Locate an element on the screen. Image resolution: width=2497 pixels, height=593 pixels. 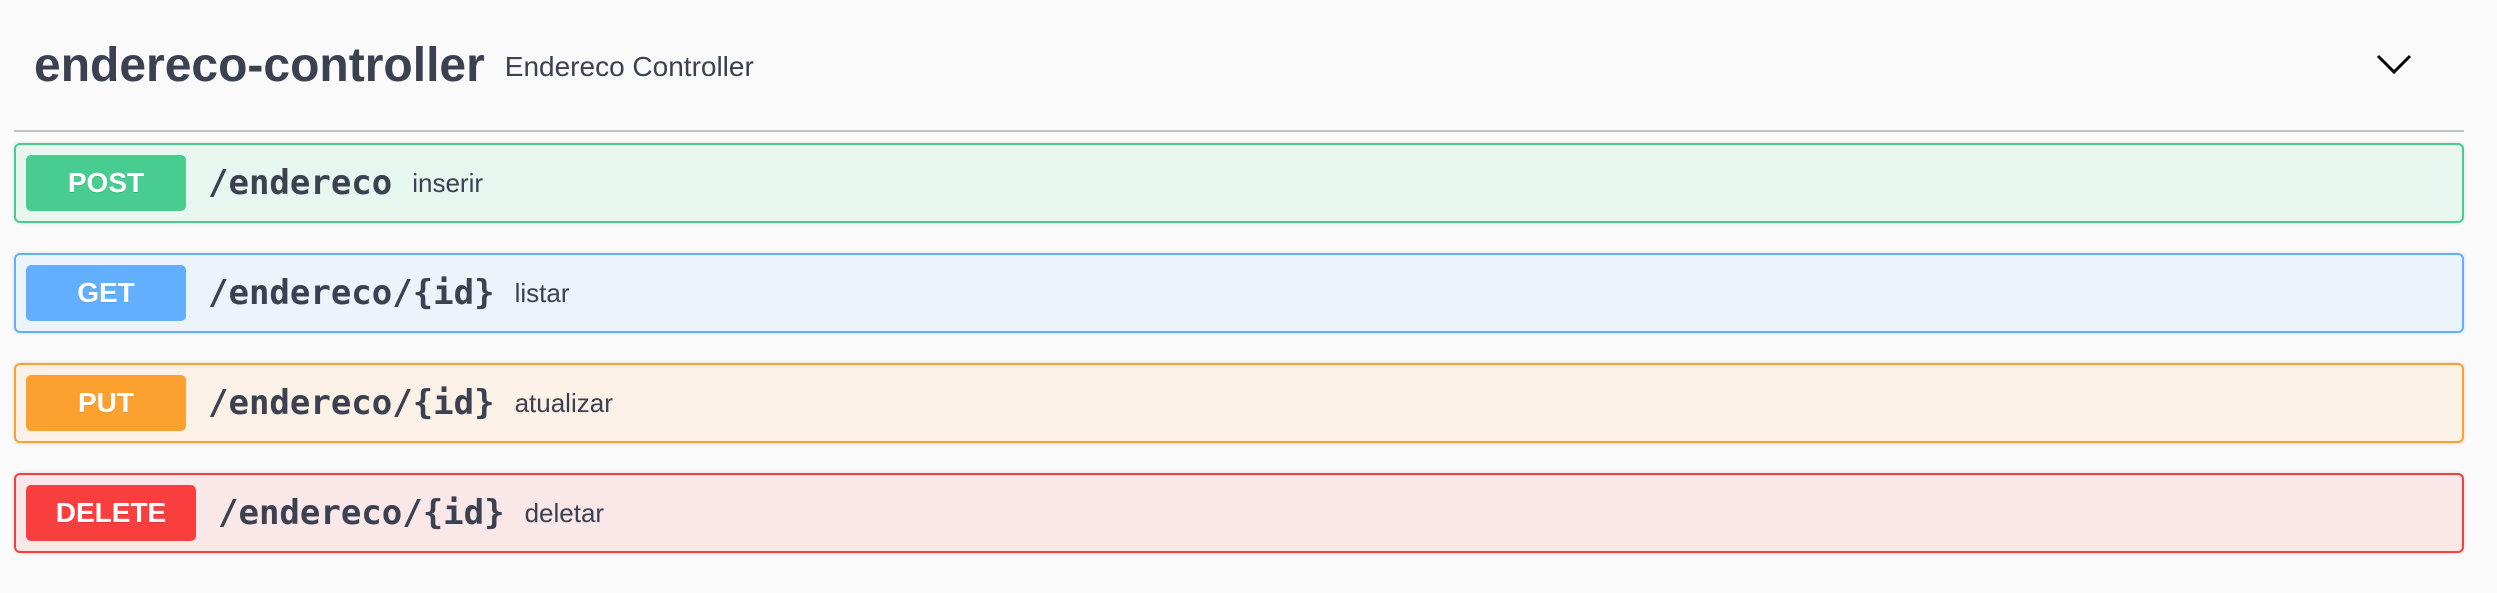
operation-get-endereco-id: GET /endereco/{id} listar is located at coordinates (1239, 293).